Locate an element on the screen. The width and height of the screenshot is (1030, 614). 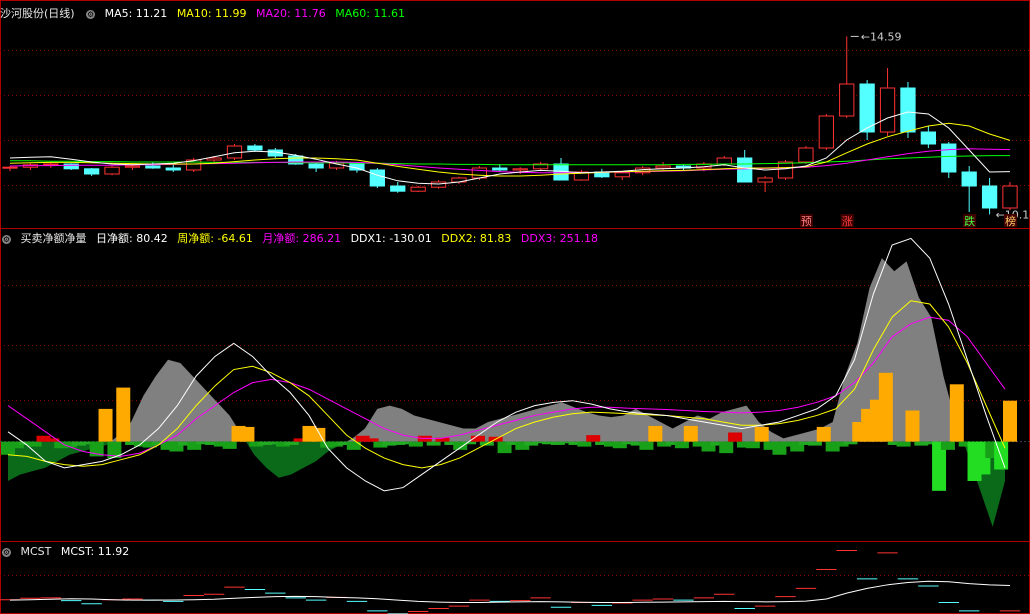
high-price-label: ←14.59 is located at coordinates (881, 36).